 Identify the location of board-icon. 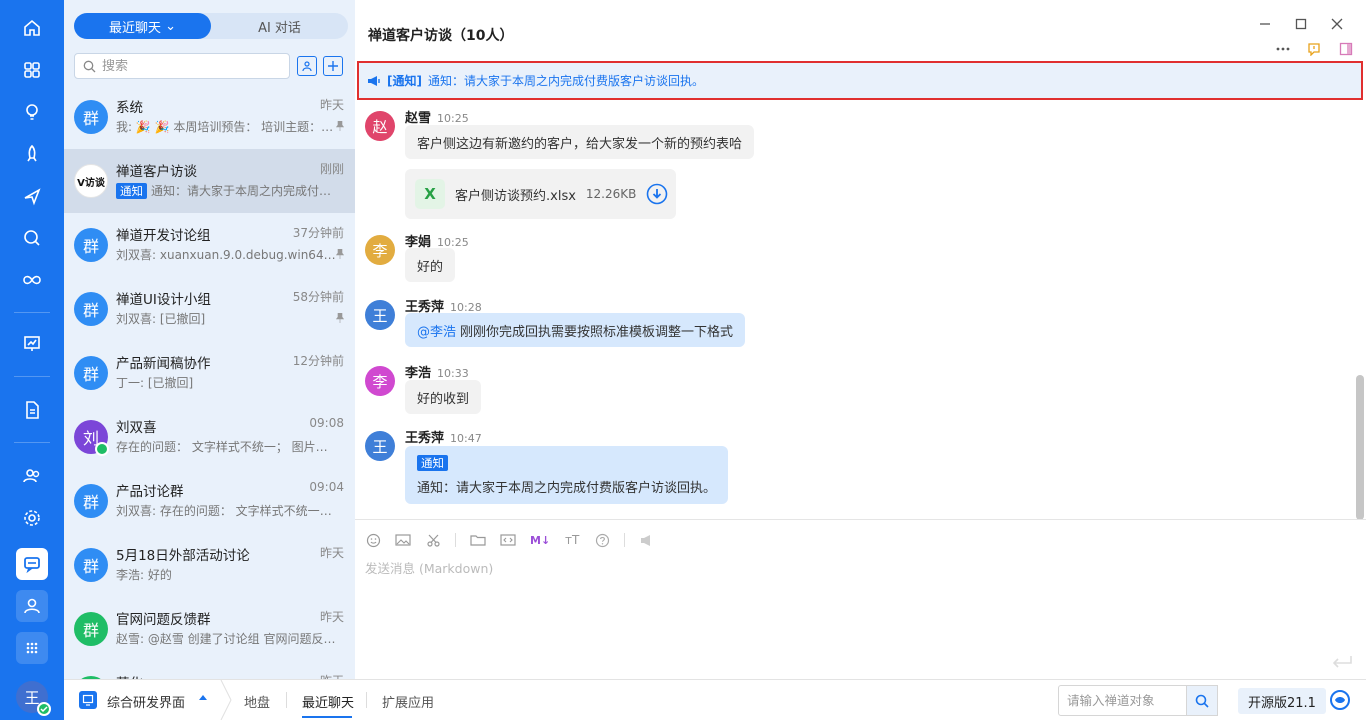
(32, 344).